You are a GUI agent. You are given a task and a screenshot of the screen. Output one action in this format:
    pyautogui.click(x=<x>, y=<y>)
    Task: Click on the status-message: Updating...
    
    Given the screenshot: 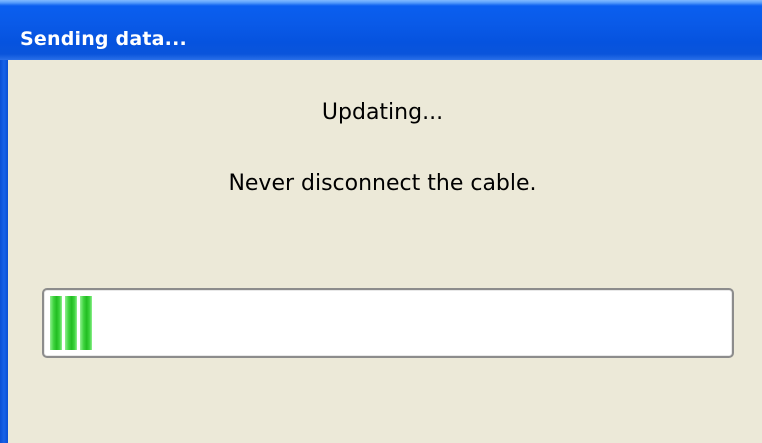 What is the action you would take?
    pyautogui.click(x=382, y=112)
    